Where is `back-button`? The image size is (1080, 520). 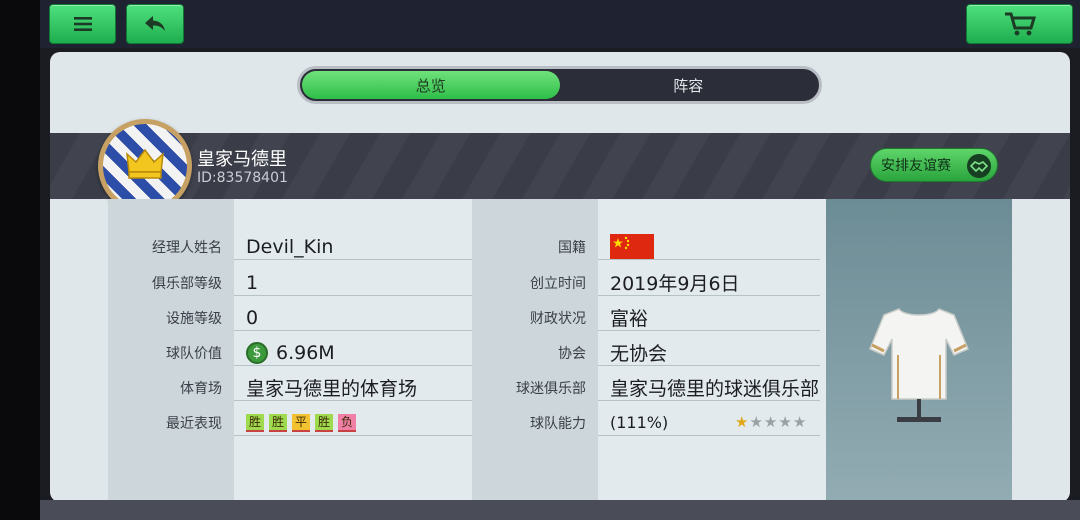
back-button is located at coordinates (155, 24).